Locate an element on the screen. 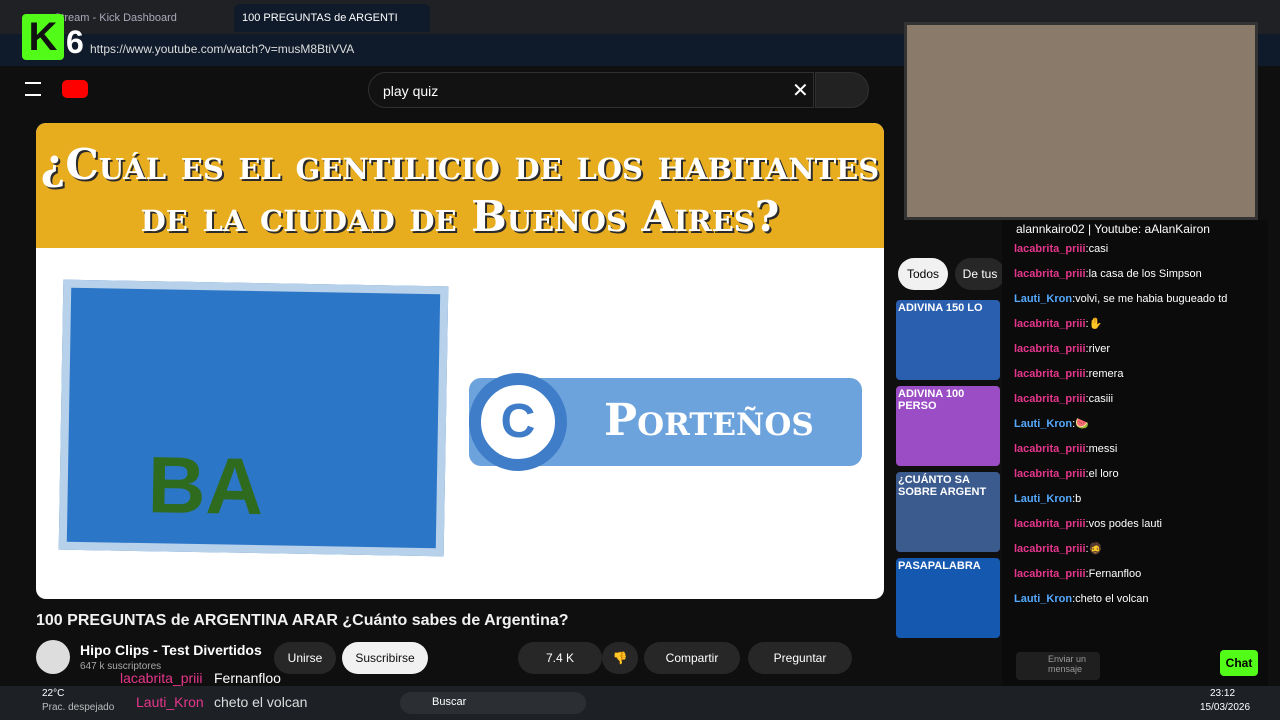 The height and width of the screenshot is (720, 1280). chat-button: Chat is located at coordinates (1239, 663).